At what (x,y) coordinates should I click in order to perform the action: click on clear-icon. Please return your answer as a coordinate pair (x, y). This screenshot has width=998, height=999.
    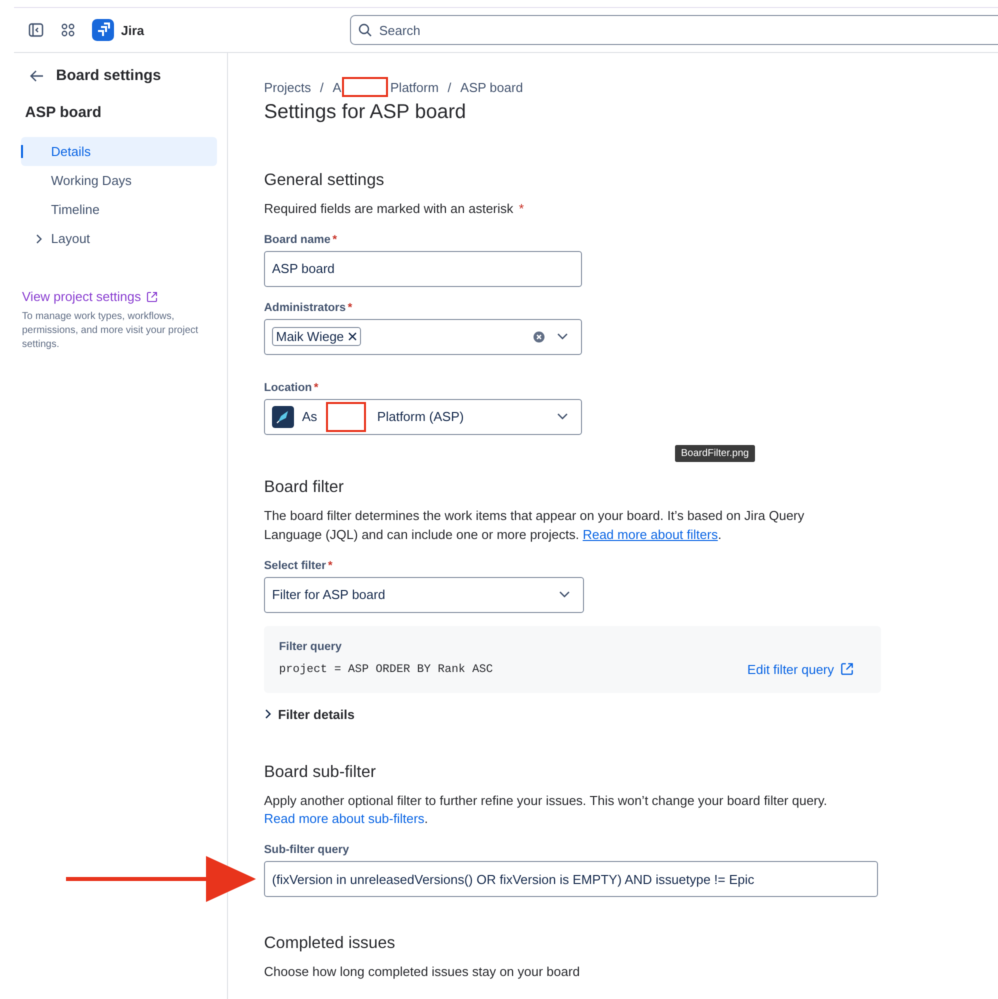
    Looking at the image, I should click on (539, 336).